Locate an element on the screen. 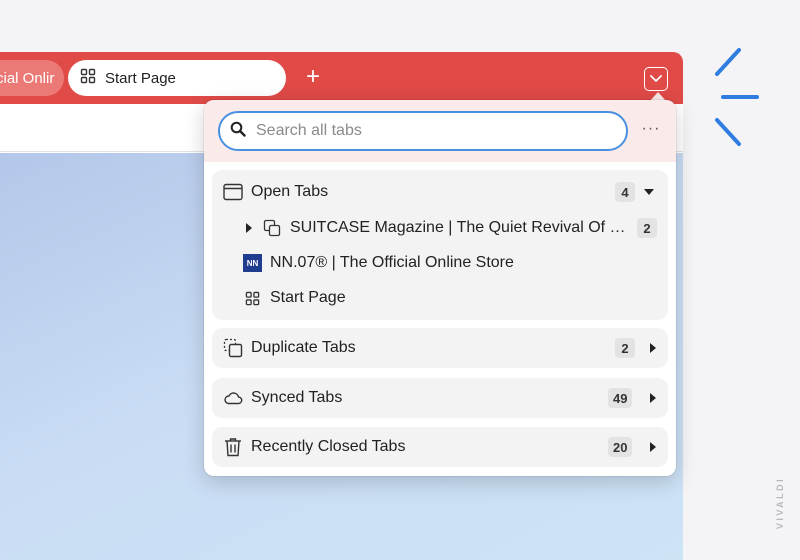  watermark-text: VIVALDI is located at coordinates (780, 503).